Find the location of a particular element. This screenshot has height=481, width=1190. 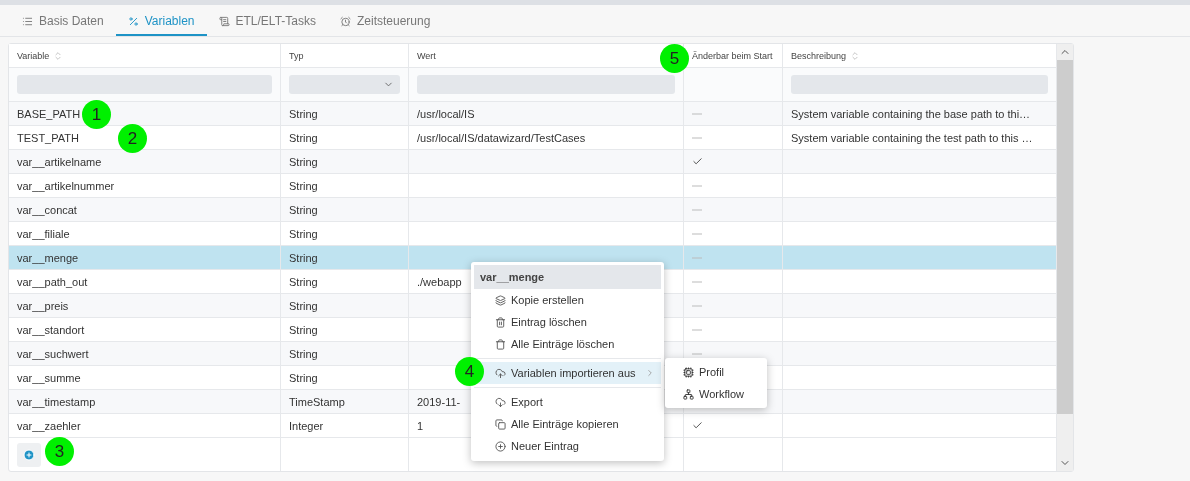

table-cell: 1 is located at coordinates (420, 425).